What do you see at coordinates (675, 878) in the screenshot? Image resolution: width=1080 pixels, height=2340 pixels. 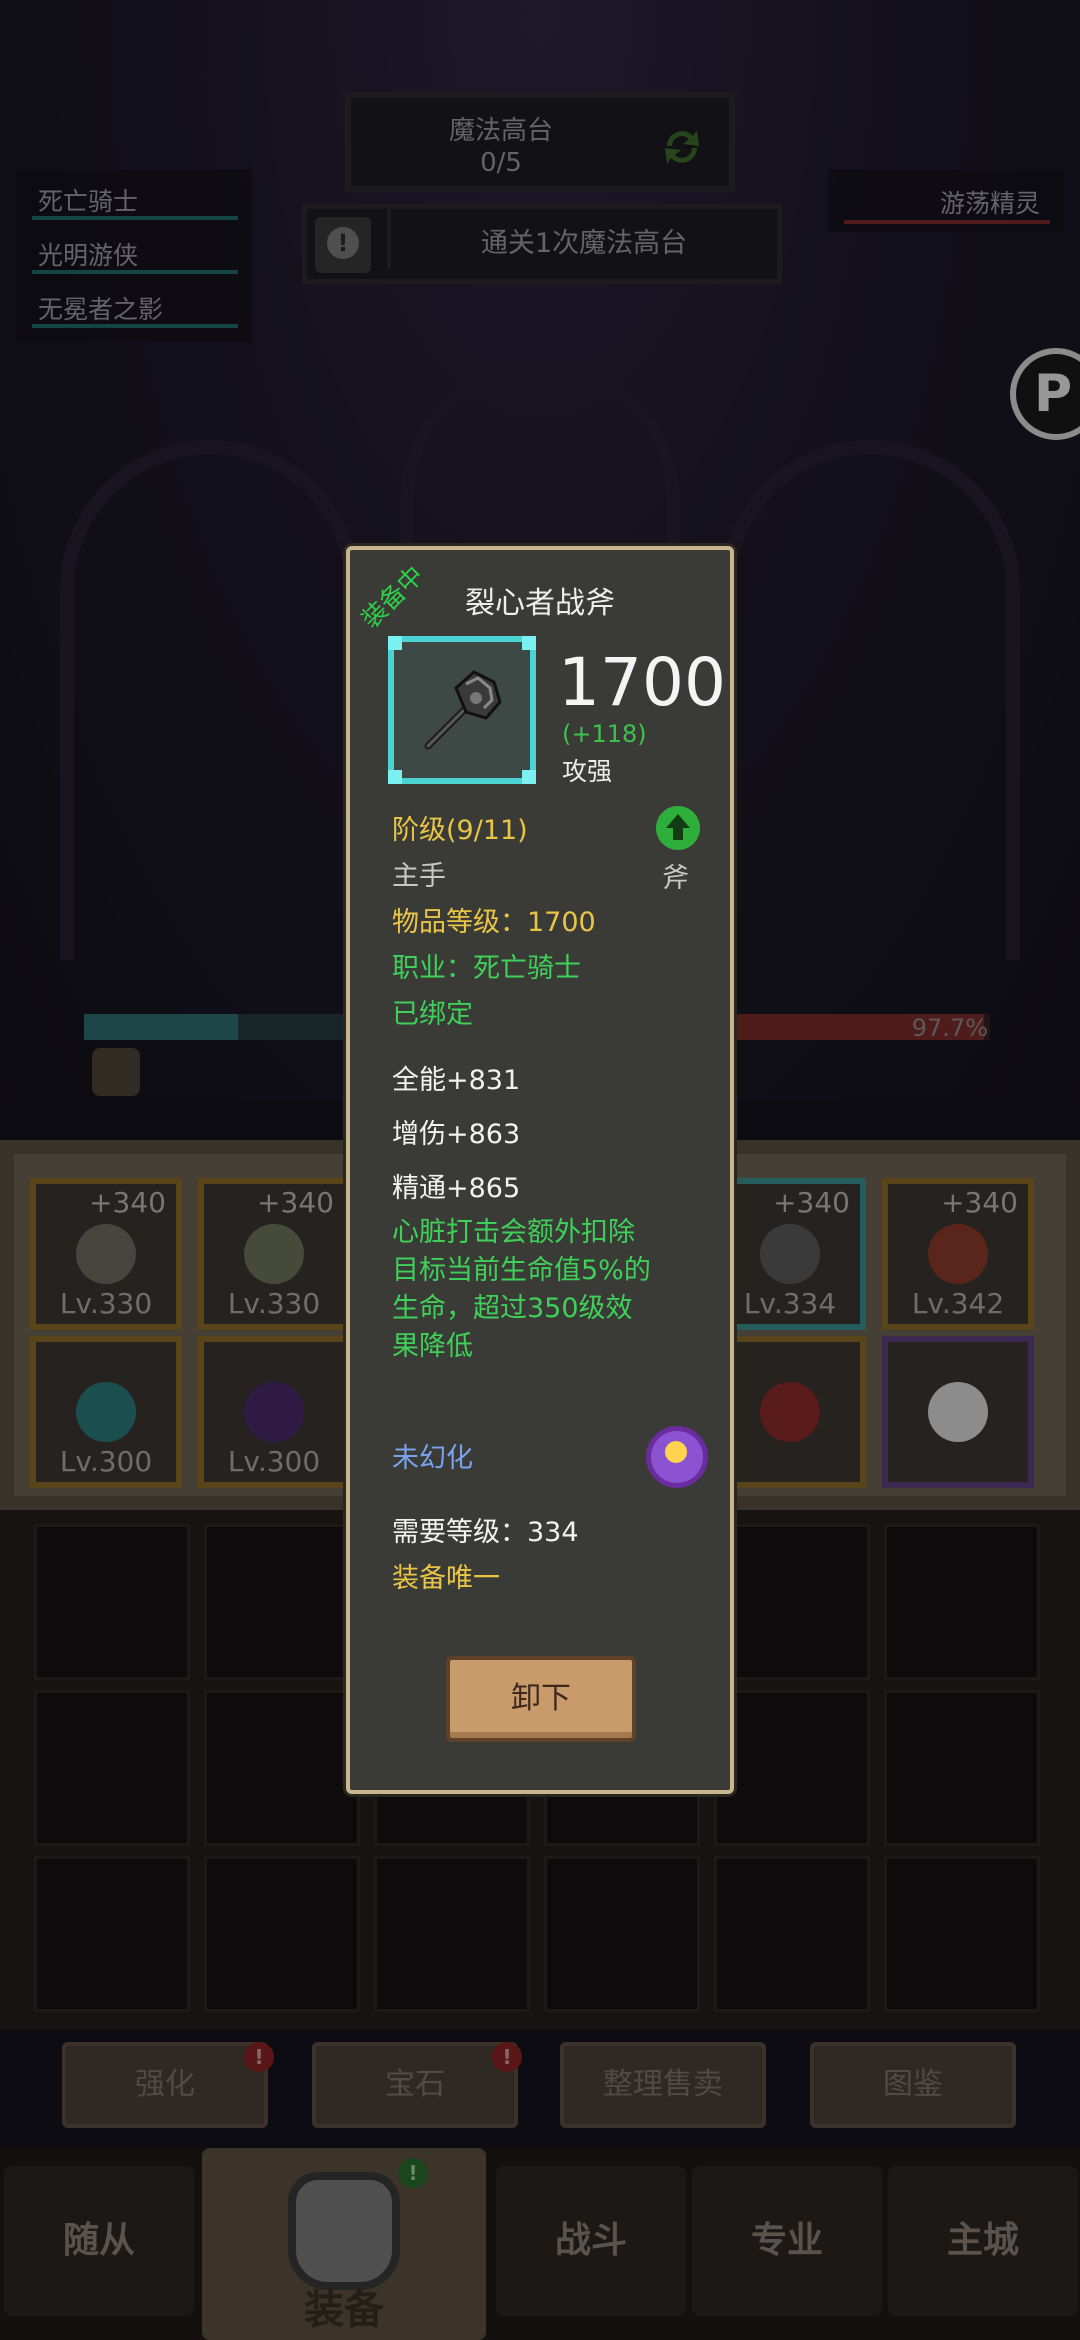 I see `weapon-type: 斧` at bounding box center [675, 878].